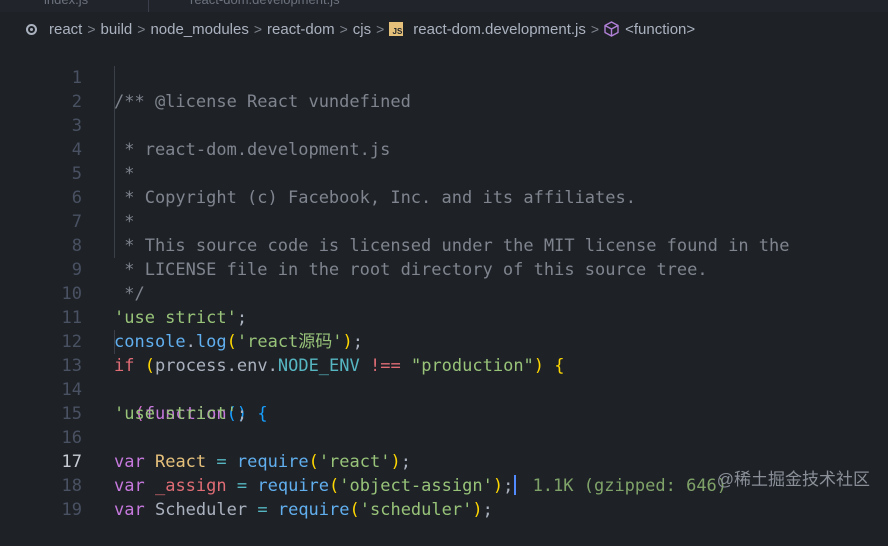 This screenshot has height=546, width=888. I want to click on breadcrumb-item-node-modules: node_modules, so click(199, 29).